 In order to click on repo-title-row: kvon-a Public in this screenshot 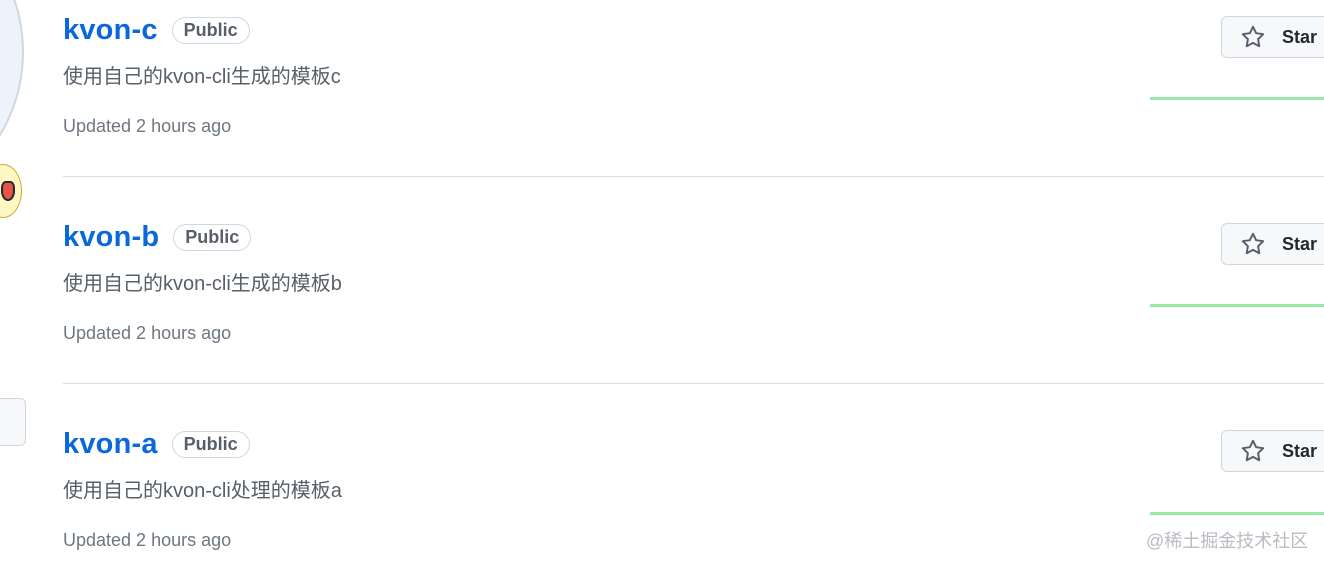, I will do `click(156, 444)`.